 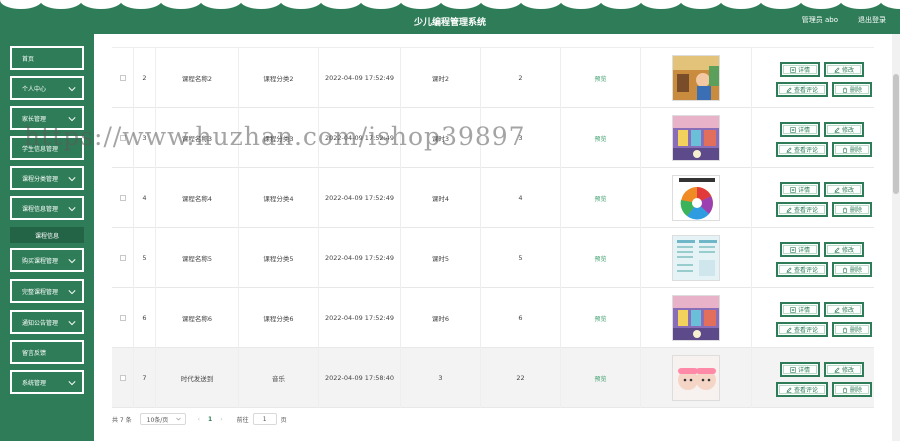 What do you see at coordinates (197, 318) in the screenshot?
I see `course-name: 课程名称6` at bounding box center [197, 318].